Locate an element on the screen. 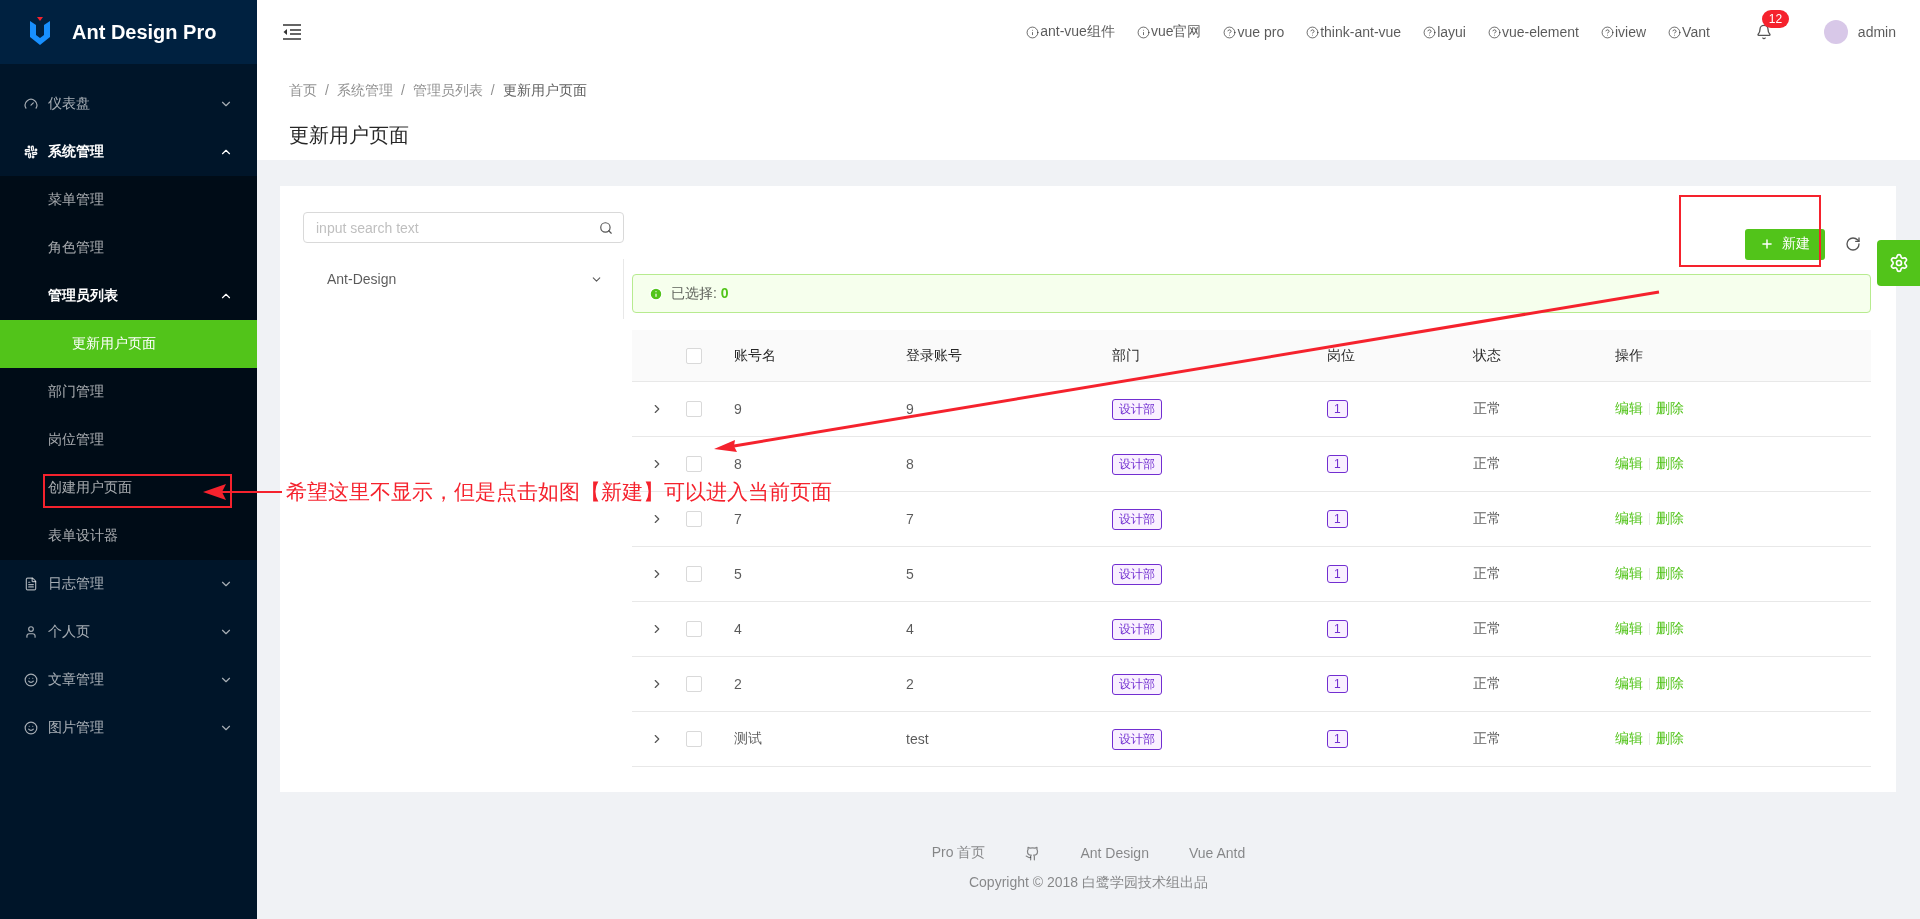 The image size is (1920, 919). search-field: input search text is located at coordinates (463, 227).